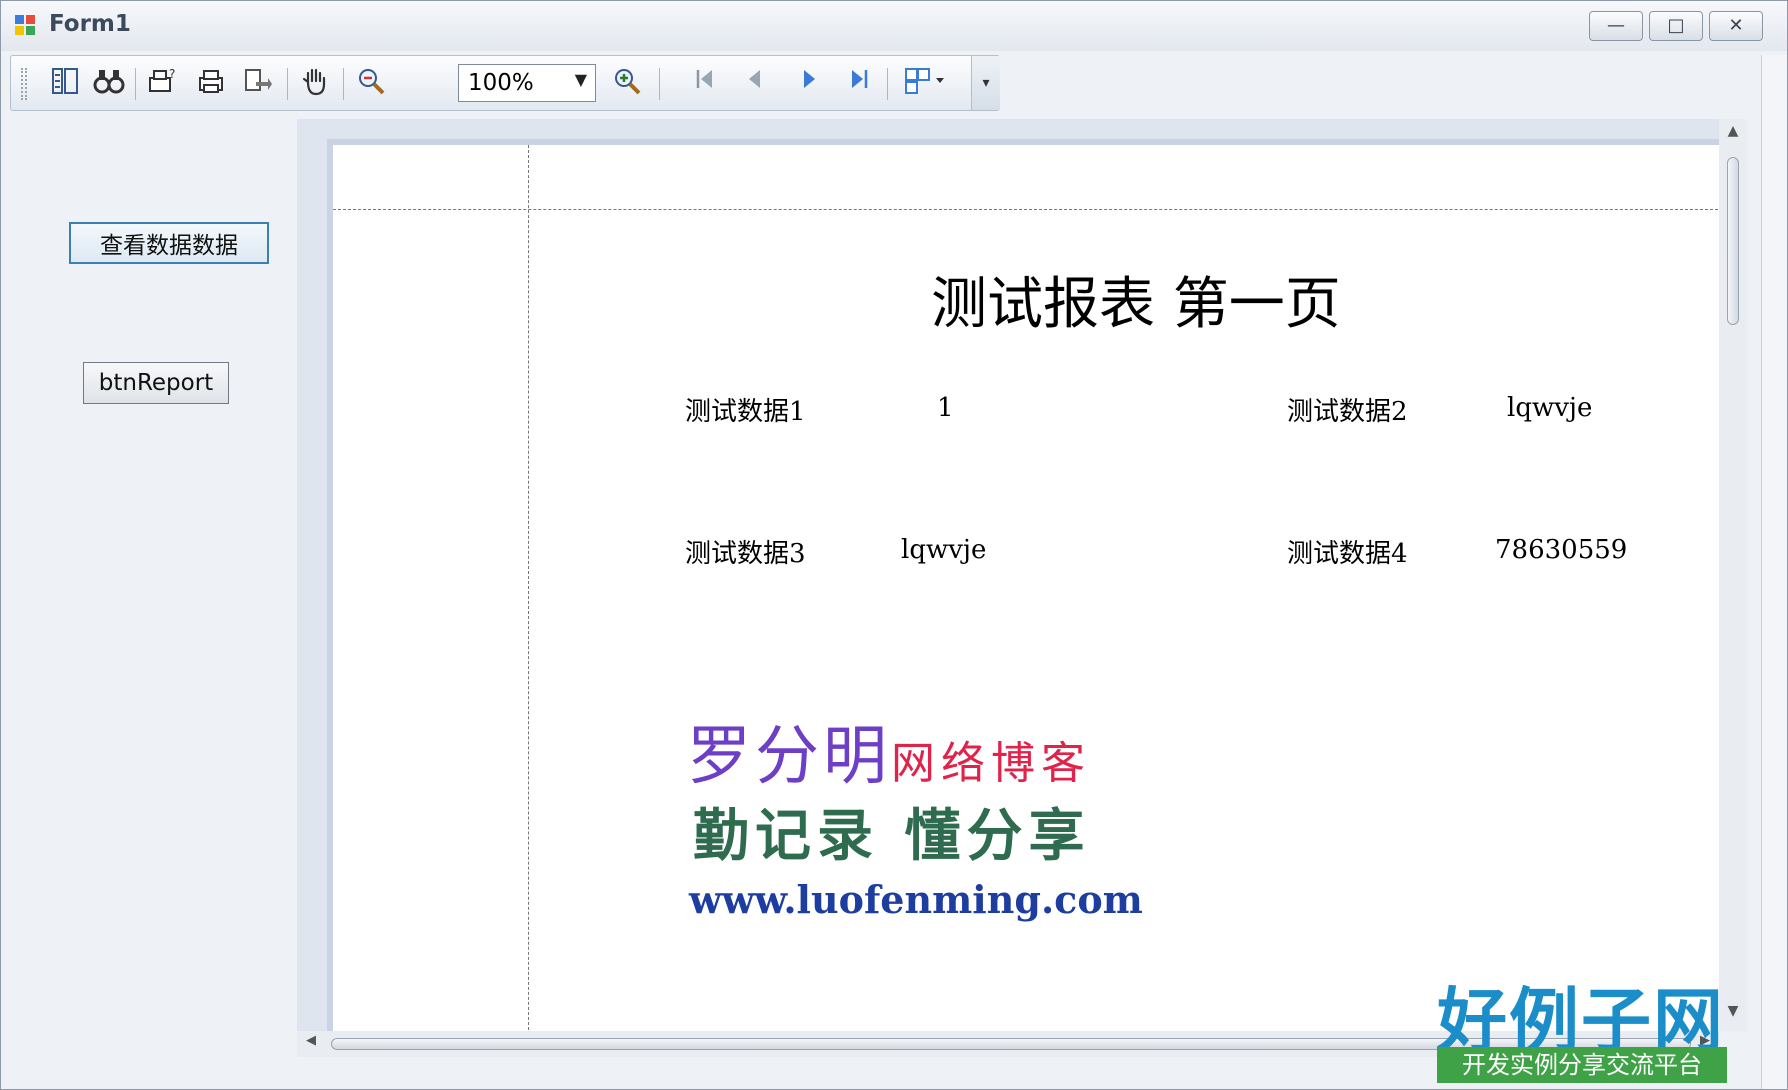  I want to click on print-icon, so click(211, 84).